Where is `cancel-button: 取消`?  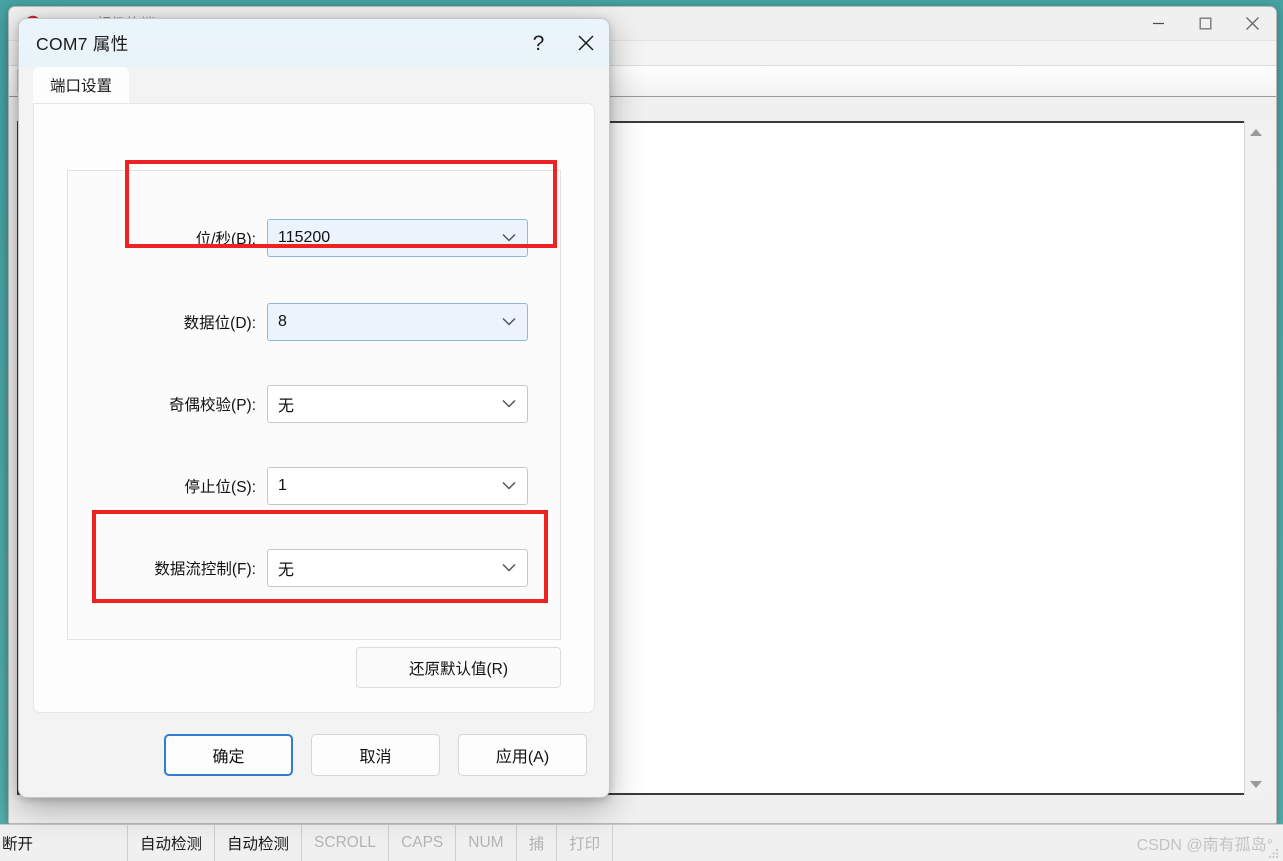 cancel-button: 取消 is located at coordinates (375, 755).